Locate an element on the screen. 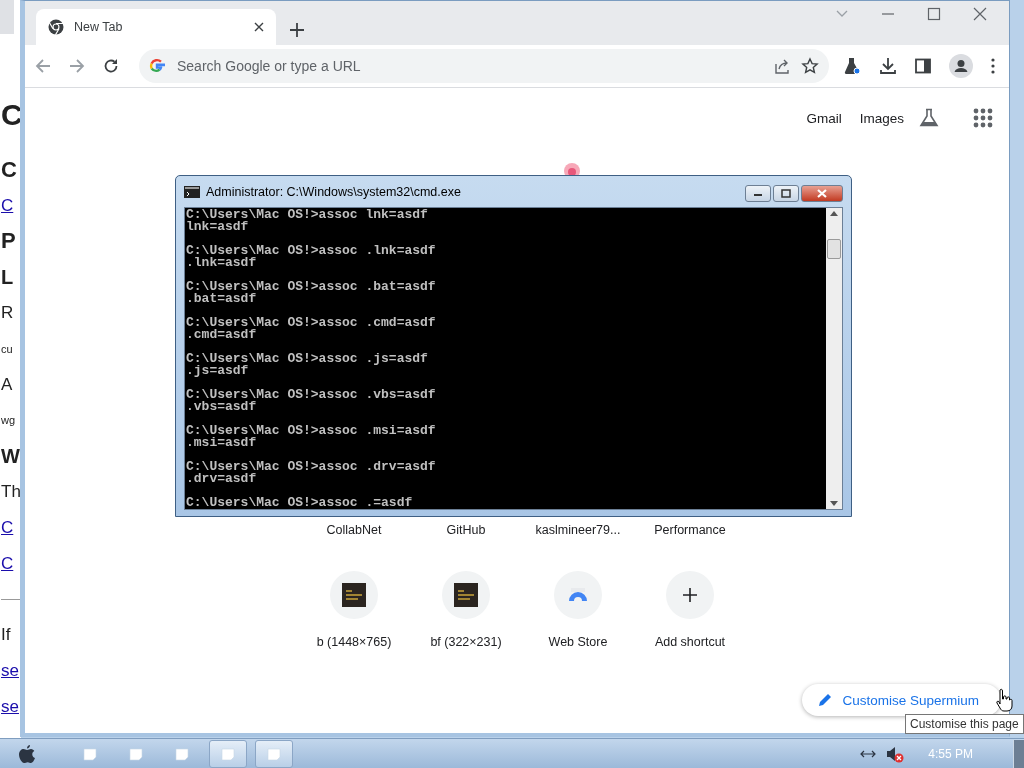 The width and height of the screenshot is (1024, 768). shortcut-label: b (1448×765) is located at coordinates (354, 642).